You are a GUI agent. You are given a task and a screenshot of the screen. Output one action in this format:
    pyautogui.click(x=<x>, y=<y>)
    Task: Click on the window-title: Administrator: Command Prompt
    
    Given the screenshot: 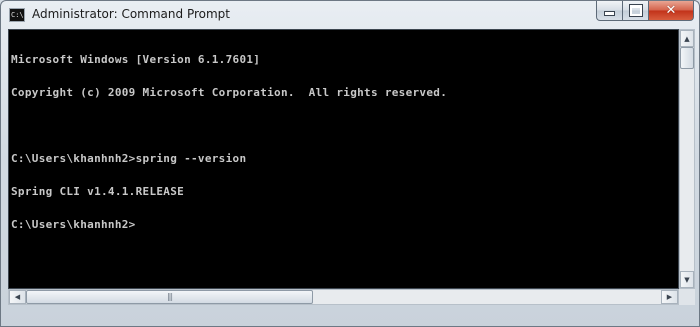 What is the action you would take?
    pyautogui.click(x=131, y=14)
    